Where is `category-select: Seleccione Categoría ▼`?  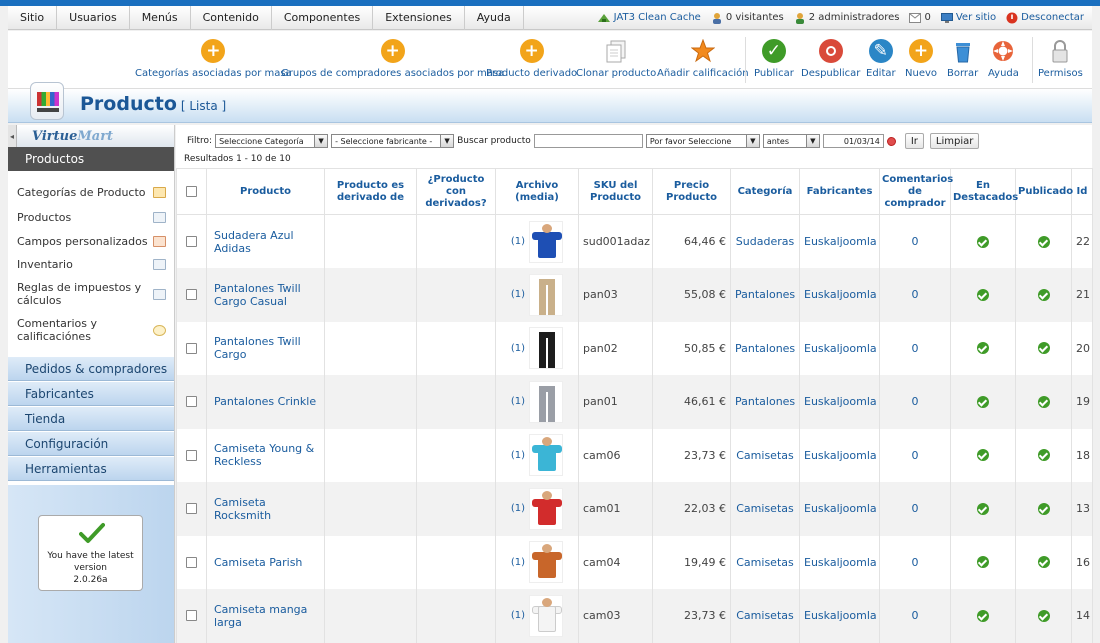
category-select: Seleccione Categoría ▼ is located at coordinates (272, 141).